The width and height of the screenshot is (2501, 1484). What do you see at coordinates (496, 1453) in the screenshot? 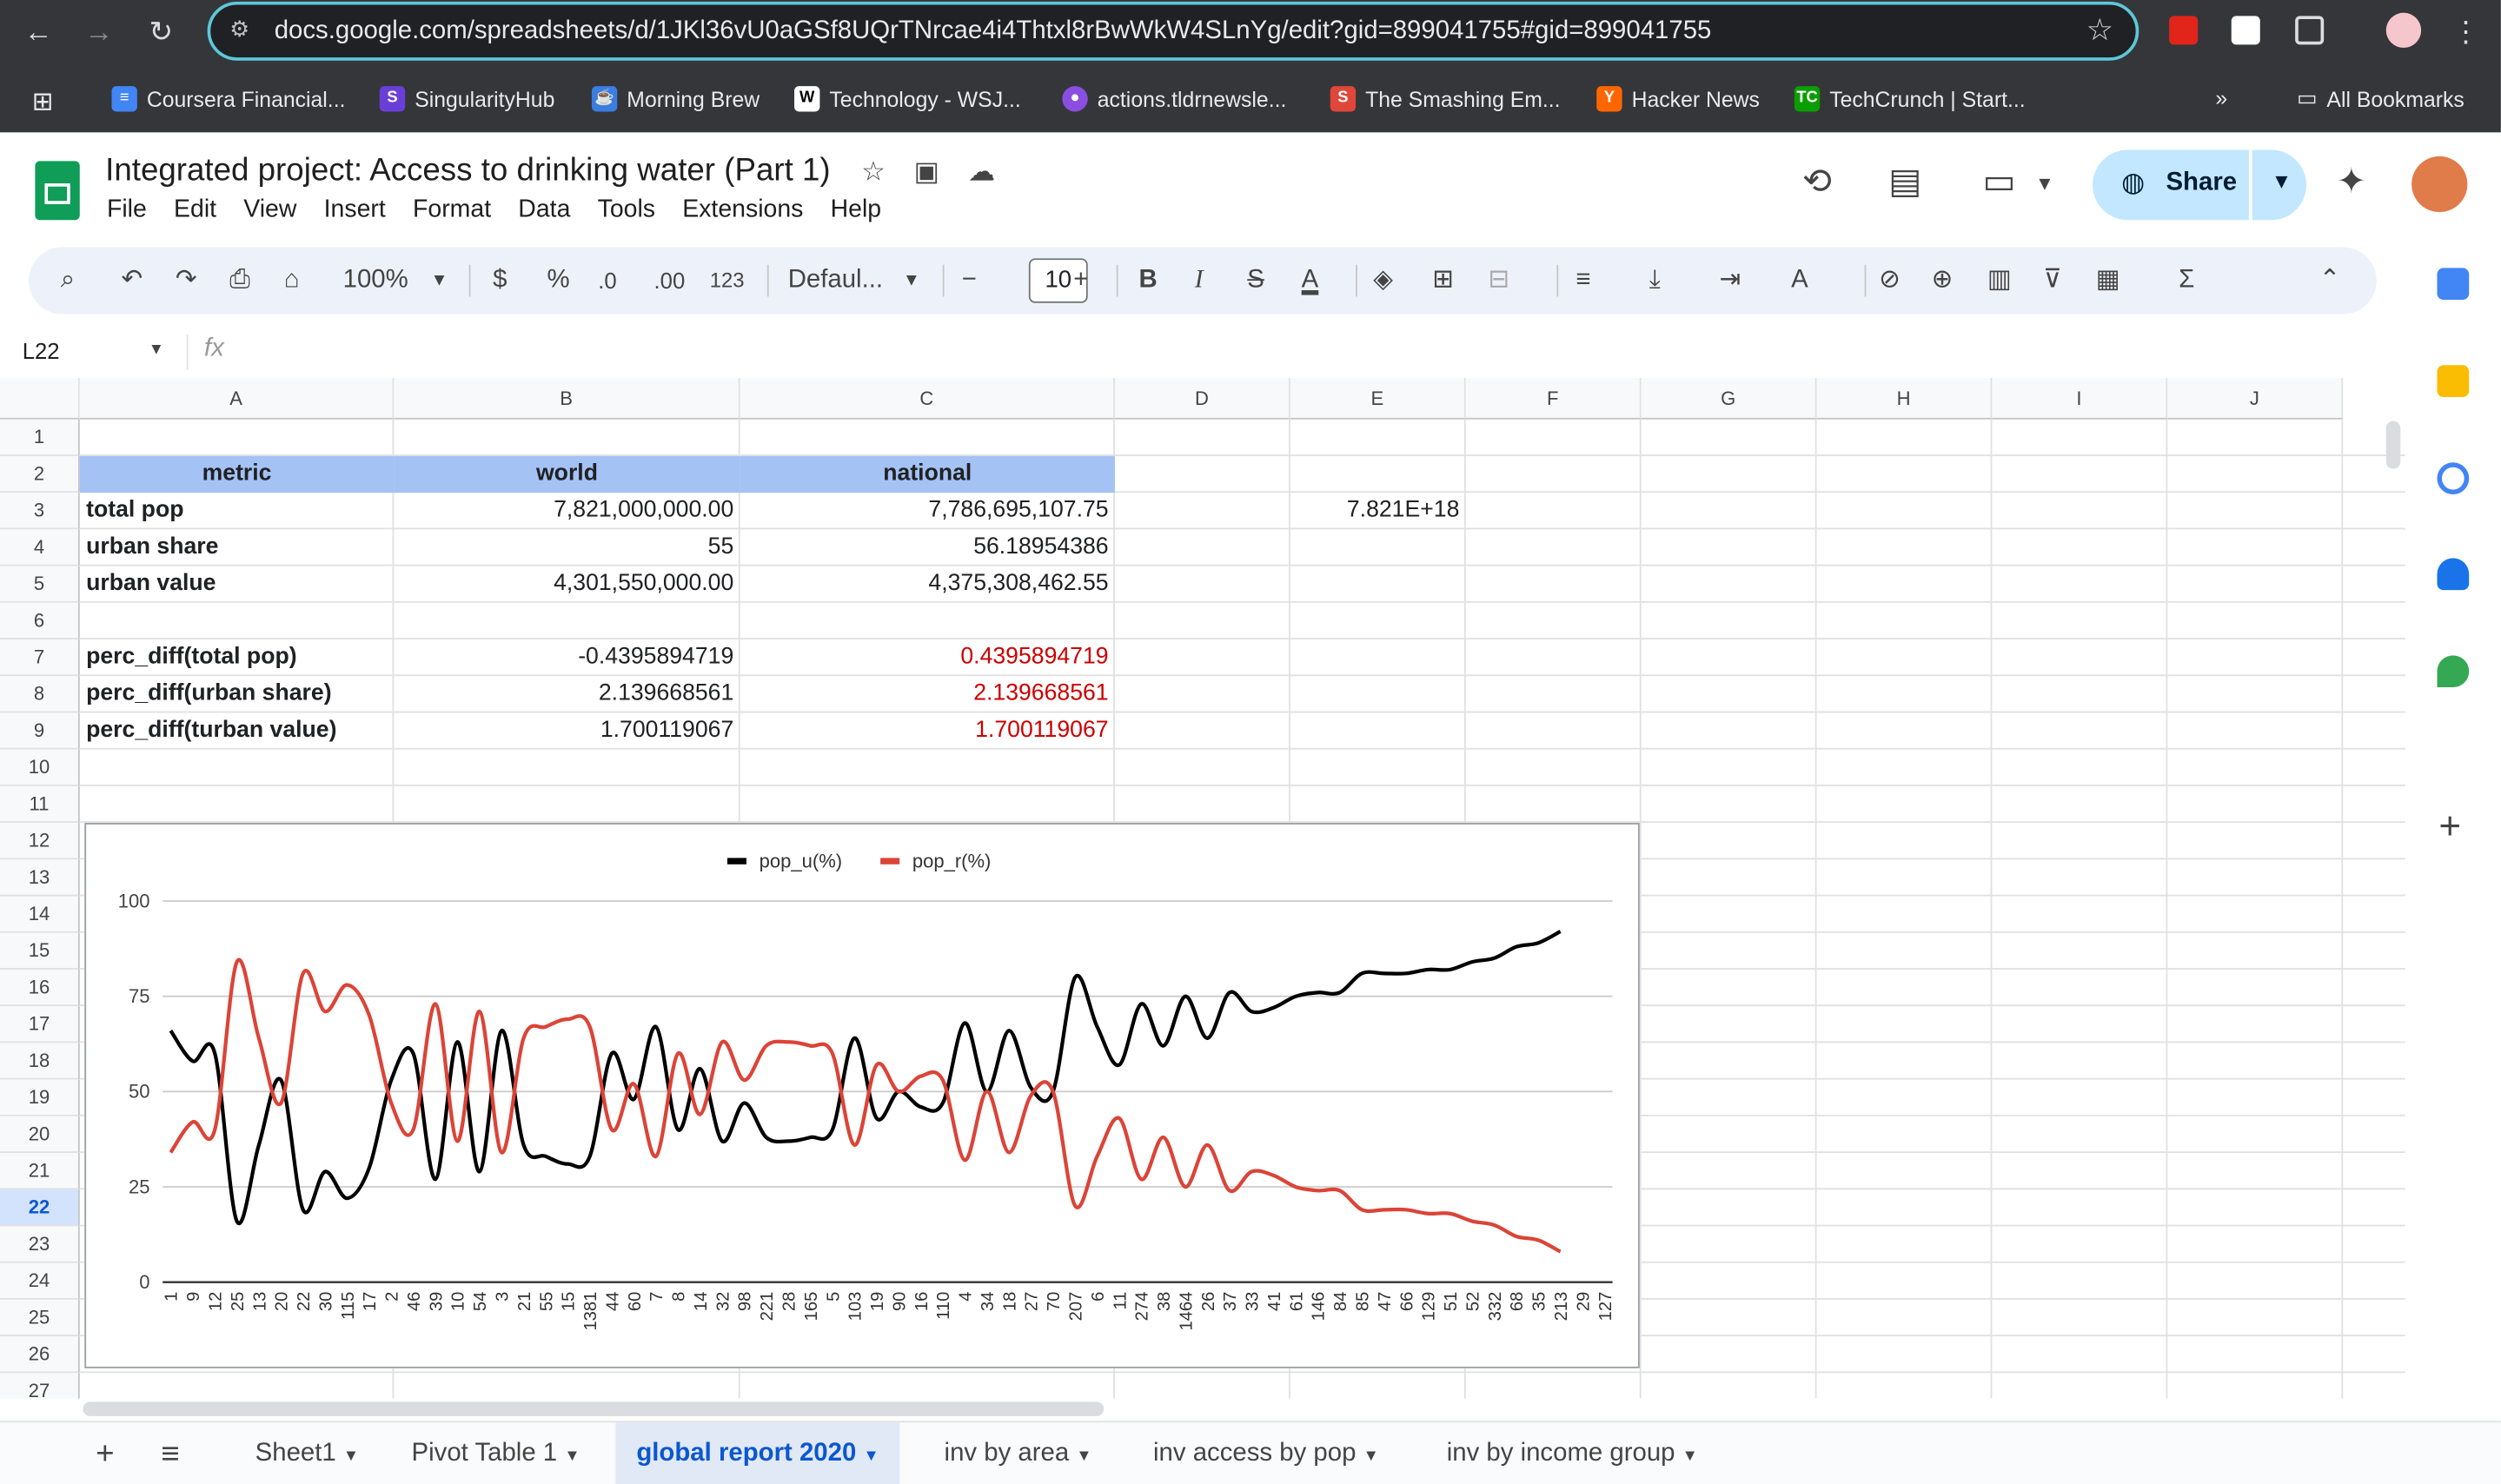
I see `sheet-tab: Pivot Table 1 ▼` at bounding box center [496, 1453].